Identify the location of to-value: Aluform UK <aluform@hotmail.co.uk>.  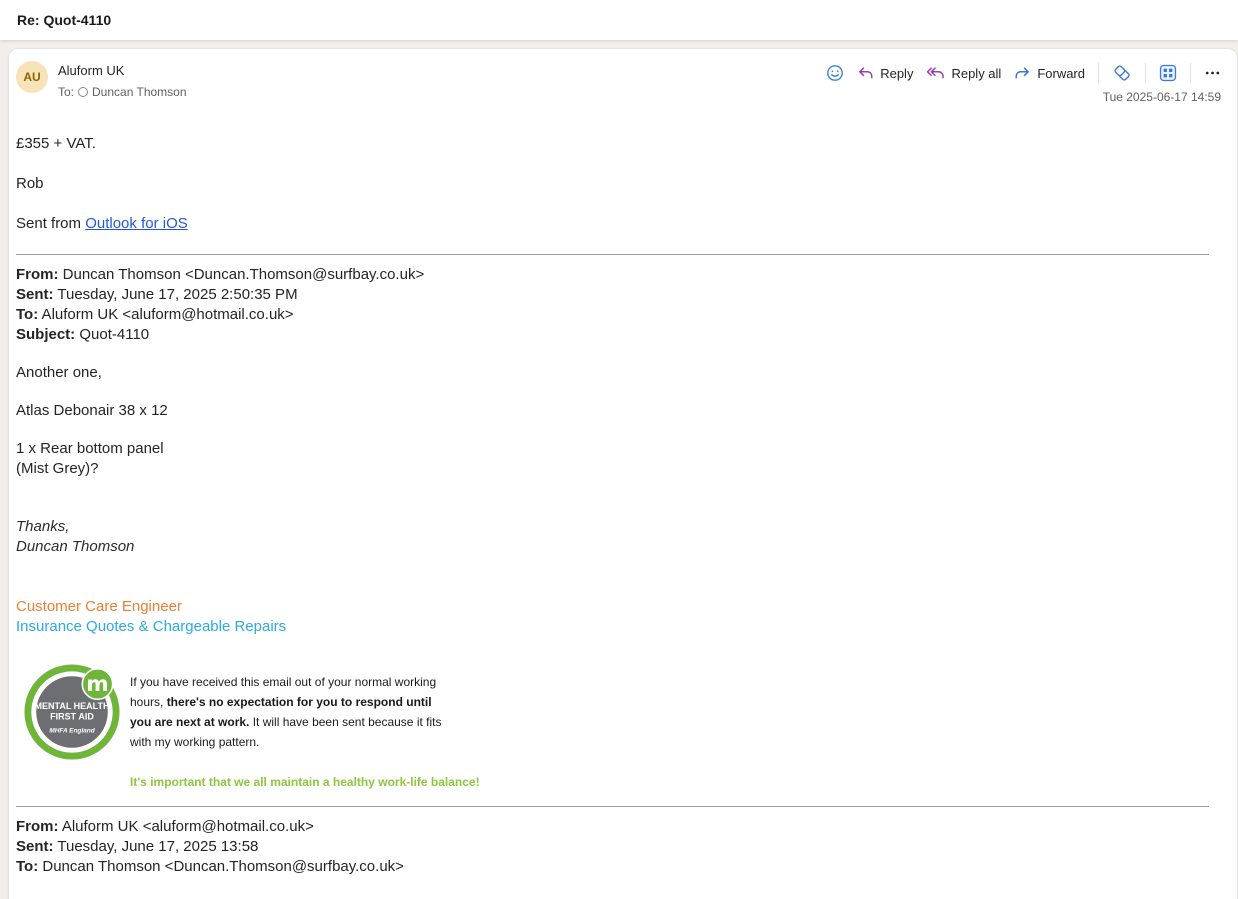
(166, 314).